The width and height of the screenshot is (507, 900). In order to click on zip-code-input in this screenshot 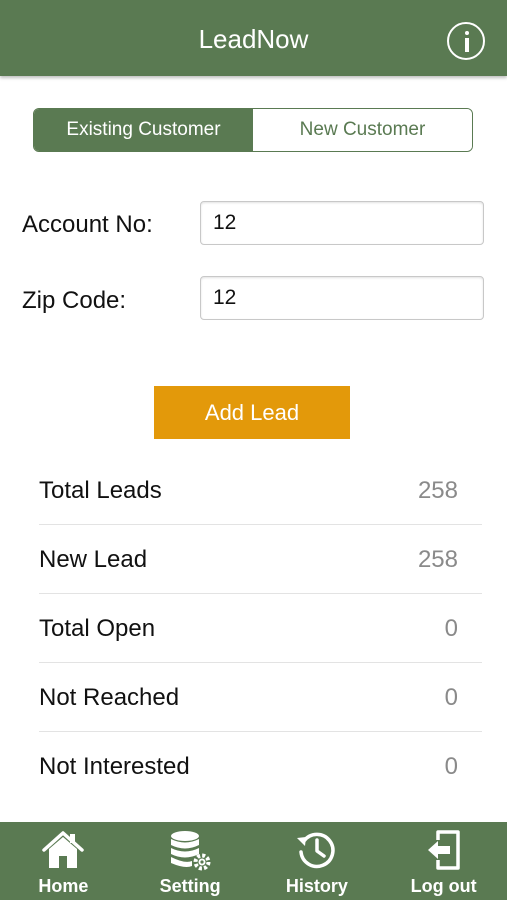, I will do `click(342, 298)`.